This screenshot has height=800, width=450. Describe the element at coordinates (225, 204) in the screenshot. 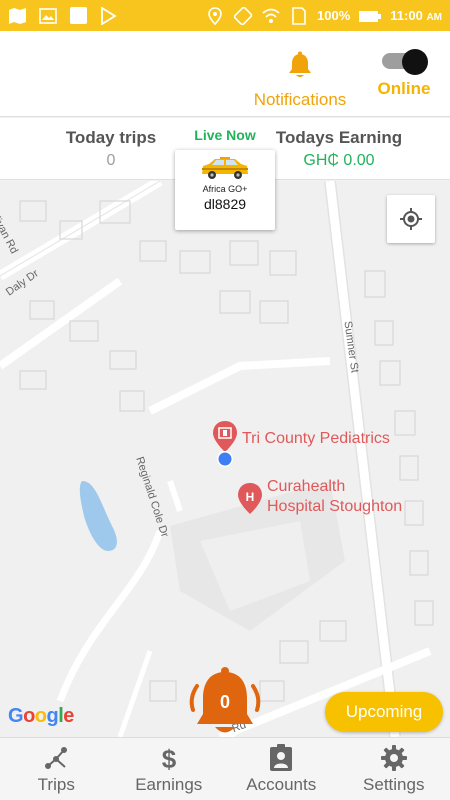

I see `vehicle-id: dl8829` at that location.